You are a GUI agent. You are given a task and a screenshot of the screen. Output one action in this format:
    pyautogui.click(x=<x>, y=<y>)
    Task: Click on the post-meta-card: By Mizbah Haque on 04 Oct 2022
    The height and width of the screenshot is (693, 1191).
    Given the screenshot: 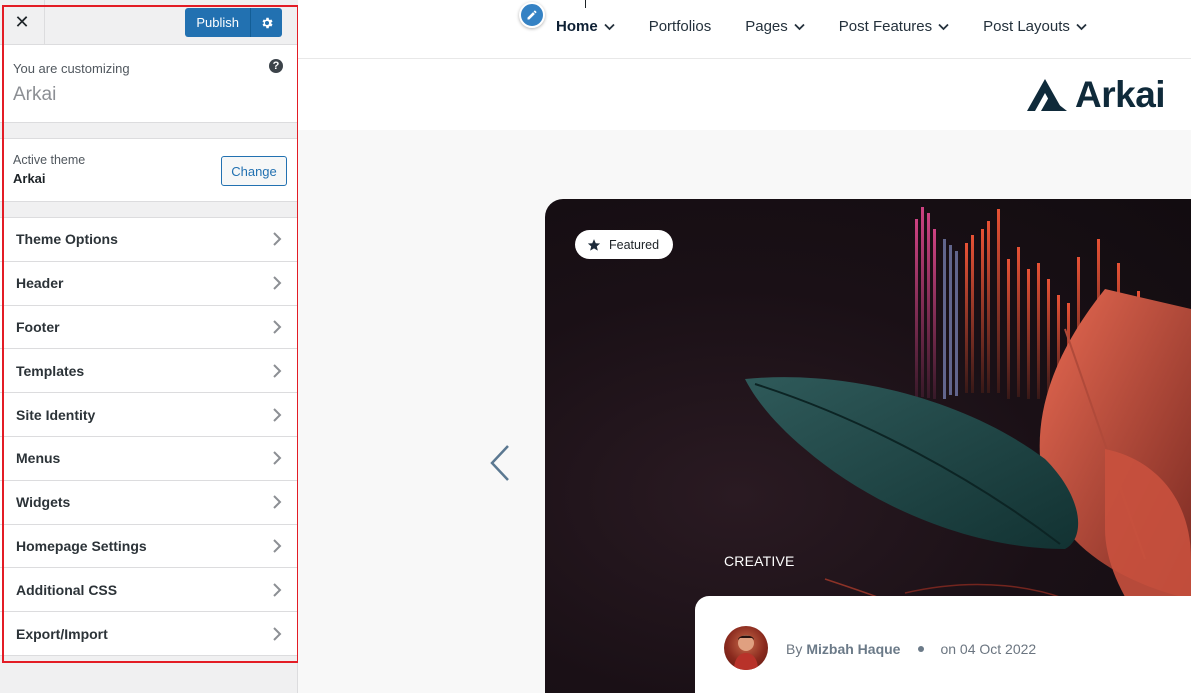 What is the action you would take?
    pyautogui.click(x=943, y=644)
    